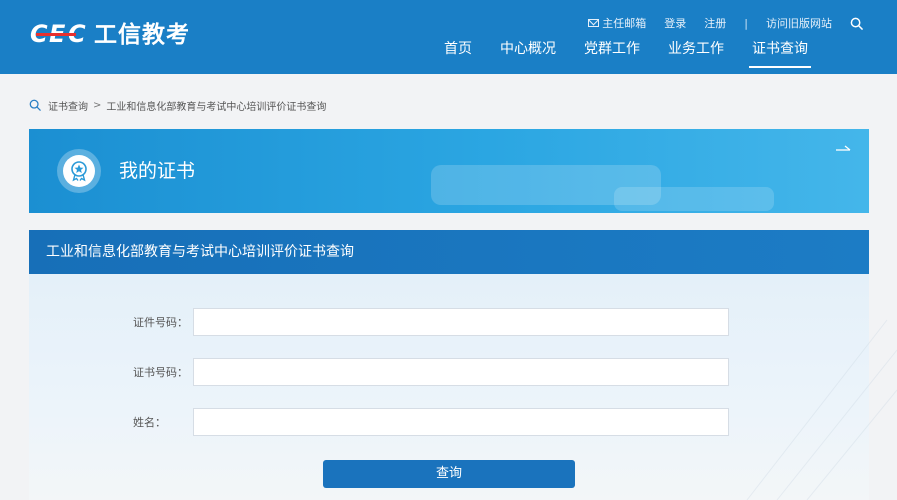  What do you see at coordinates (461, 322) in the screenshot?
I see `id-number-input` at bounding box center [461, 322].